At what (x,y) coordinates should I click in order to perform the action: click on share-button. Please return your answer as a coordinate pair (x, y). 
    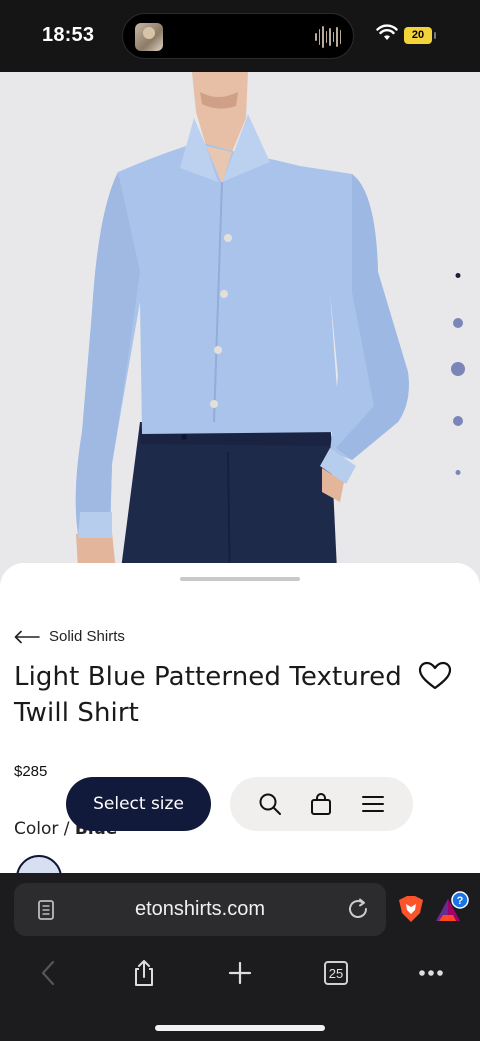
    Looking at the image, I should click on (144, 973).